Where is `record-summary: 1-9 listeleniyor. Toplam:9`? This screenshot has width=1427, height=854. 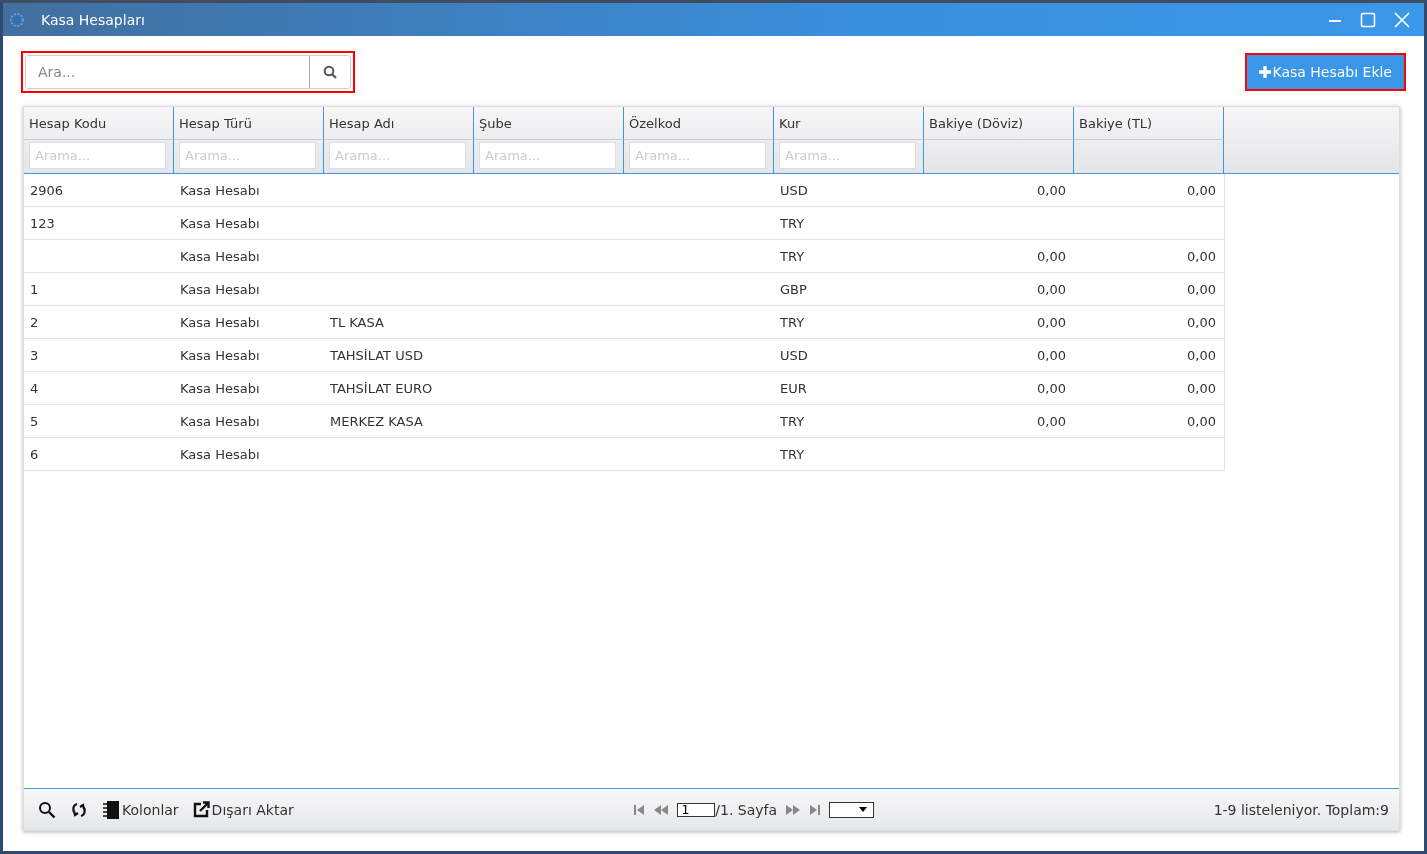
record-summary: 1-9 listeleniyor. Toplam:9 is located at coordinates (1301, 809).